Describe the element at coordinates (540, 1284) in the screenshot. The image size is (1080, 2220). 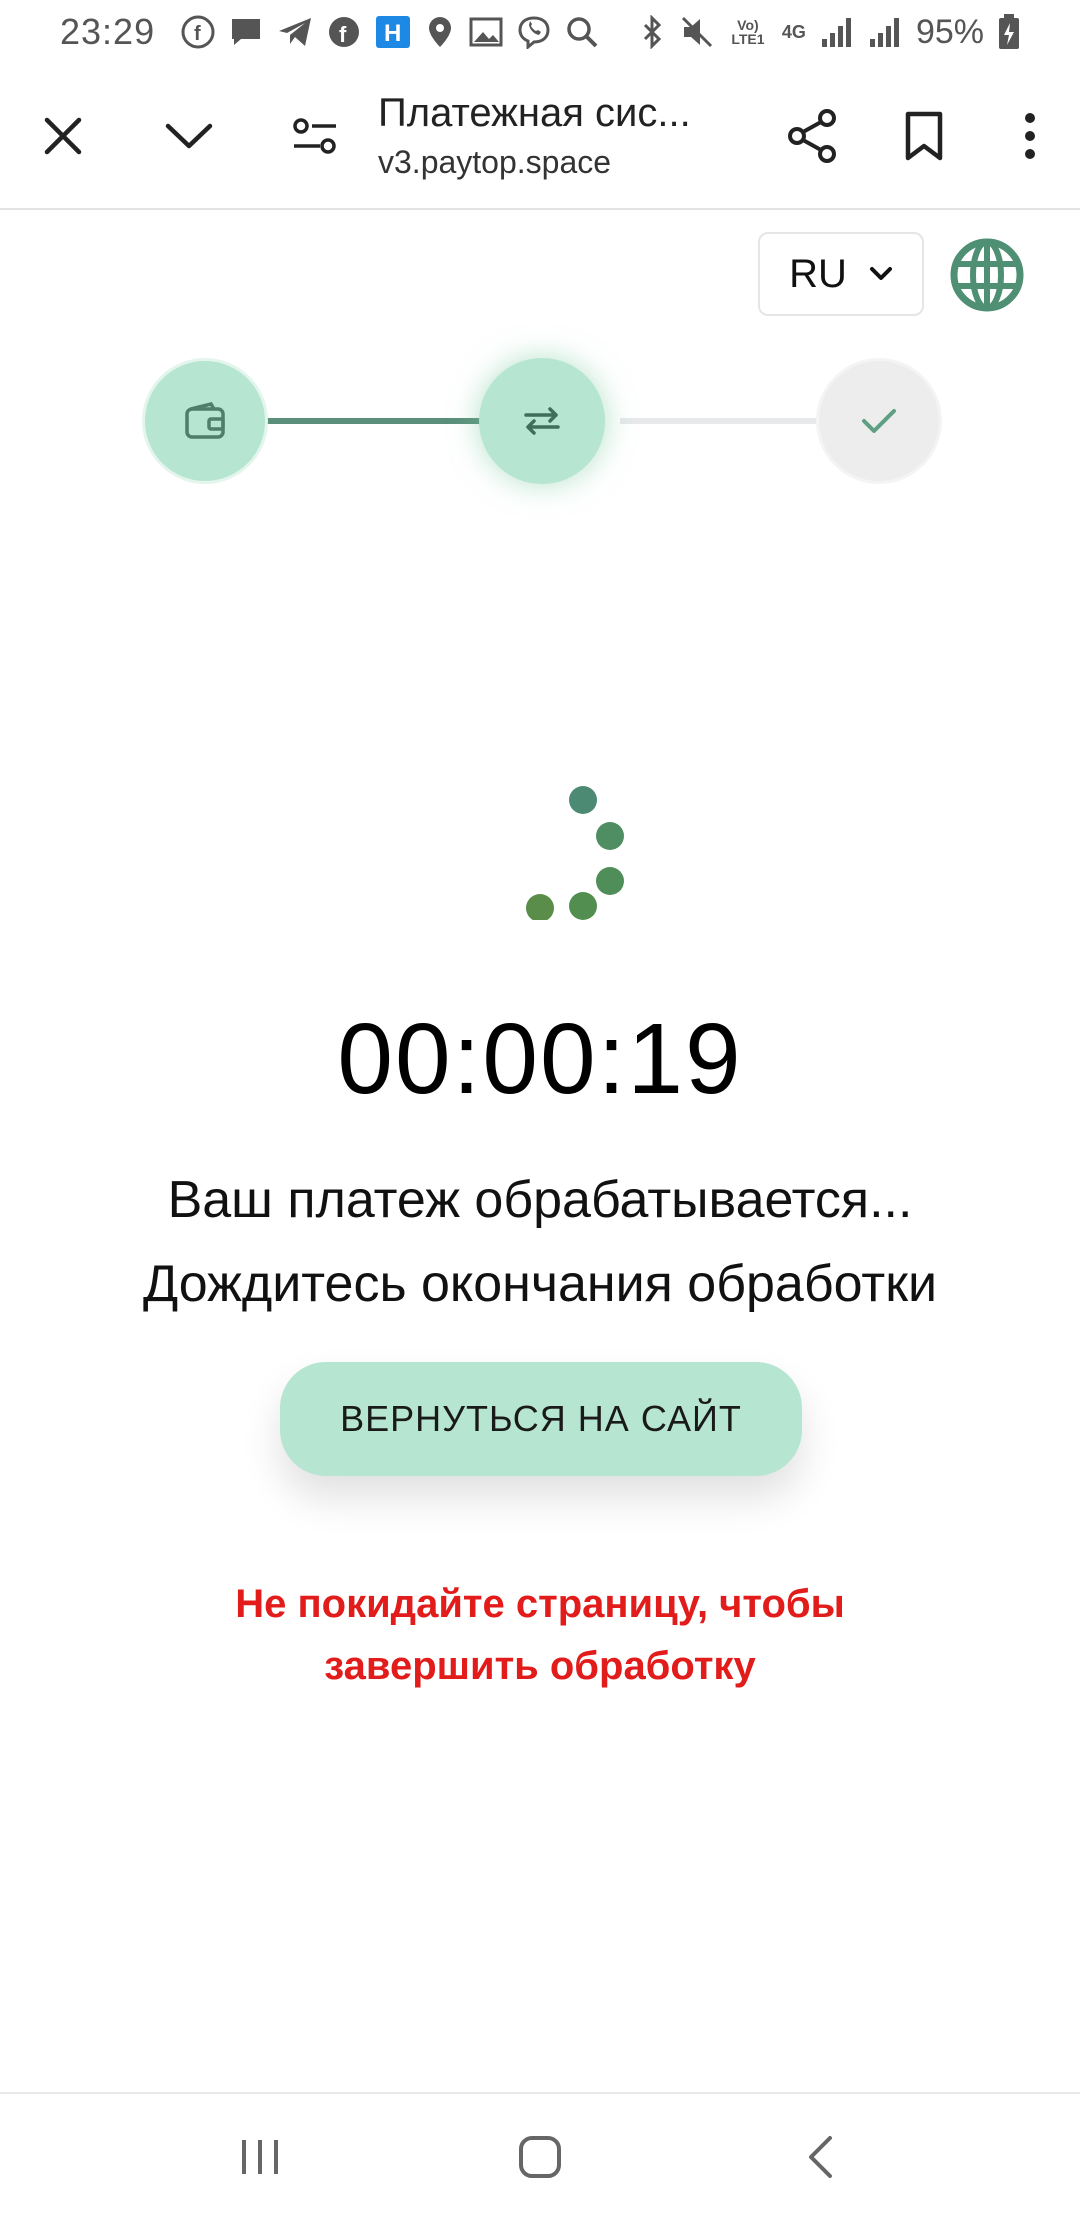
I see `wait-message: Дождитесь окончания обработки` at that location.